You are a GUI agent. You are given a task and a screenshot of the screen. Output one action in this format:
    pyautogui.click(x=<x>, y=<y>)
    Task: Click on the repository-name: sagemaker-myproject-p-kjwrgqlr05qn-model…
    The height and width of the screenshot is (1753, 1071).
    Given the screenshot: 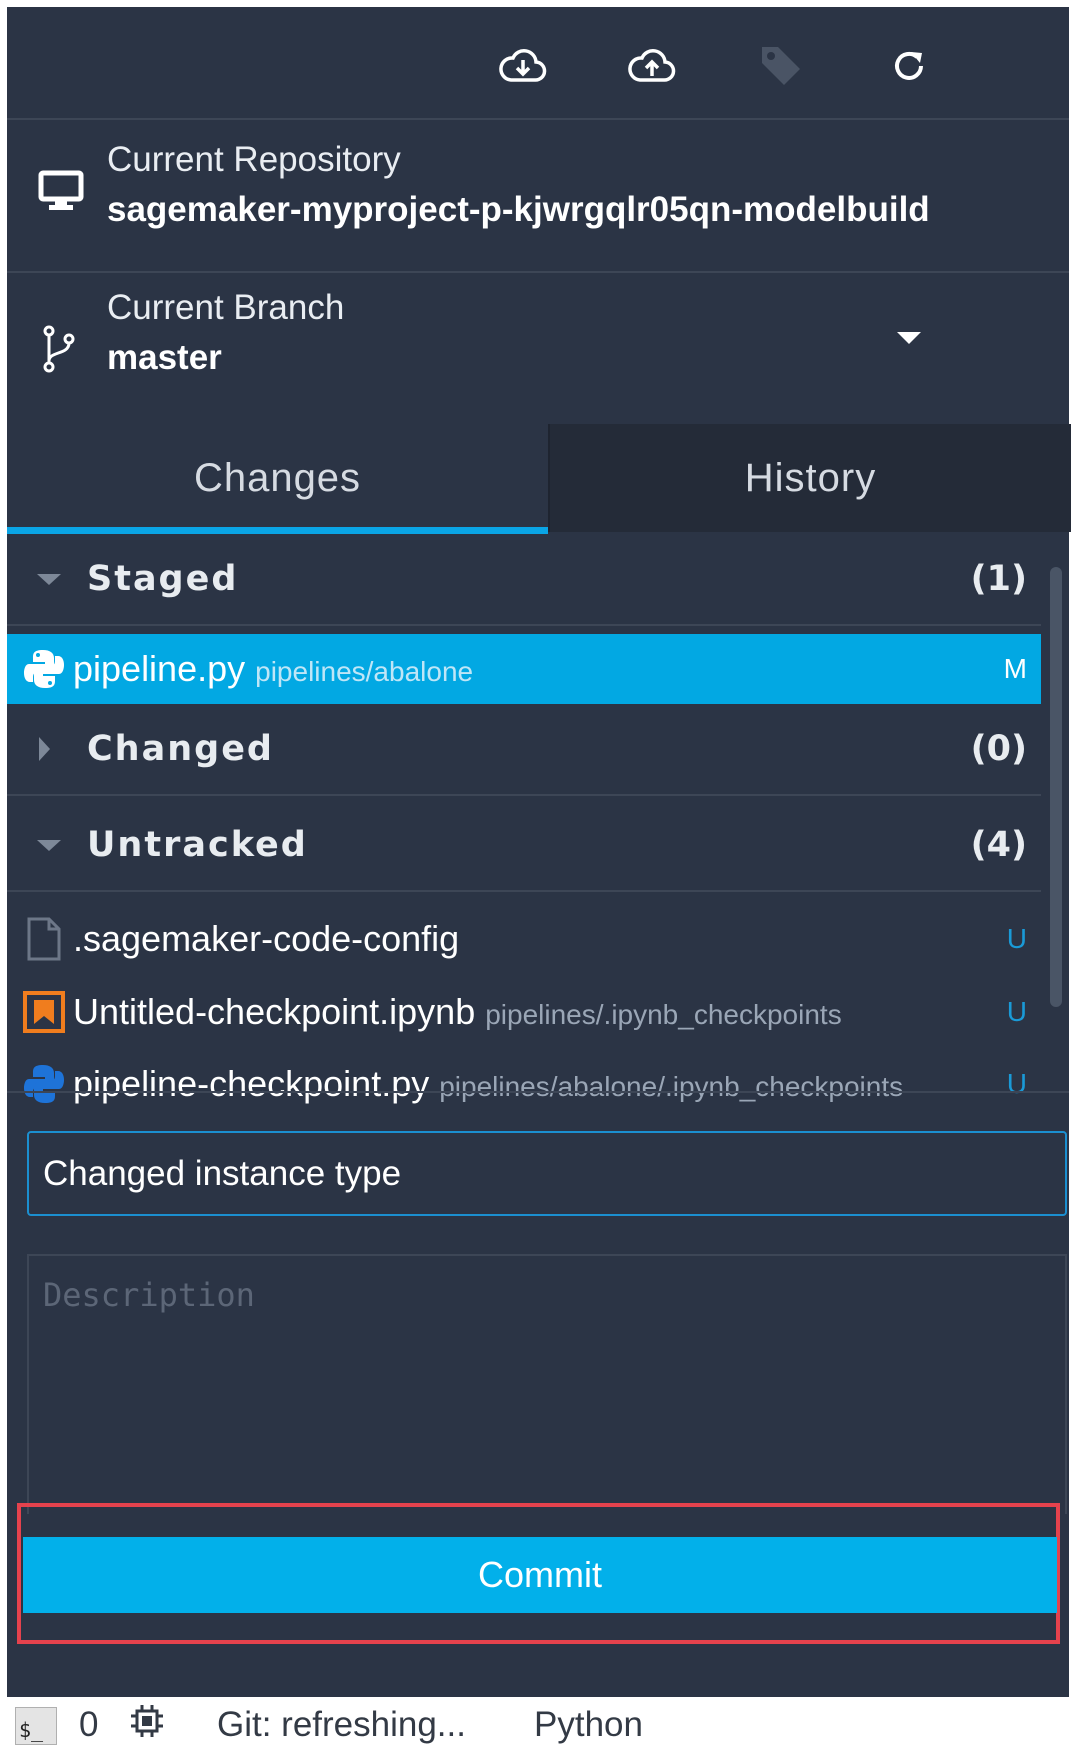 What is the action you would take?
    pyautogui.click(x=518, y=209)
    